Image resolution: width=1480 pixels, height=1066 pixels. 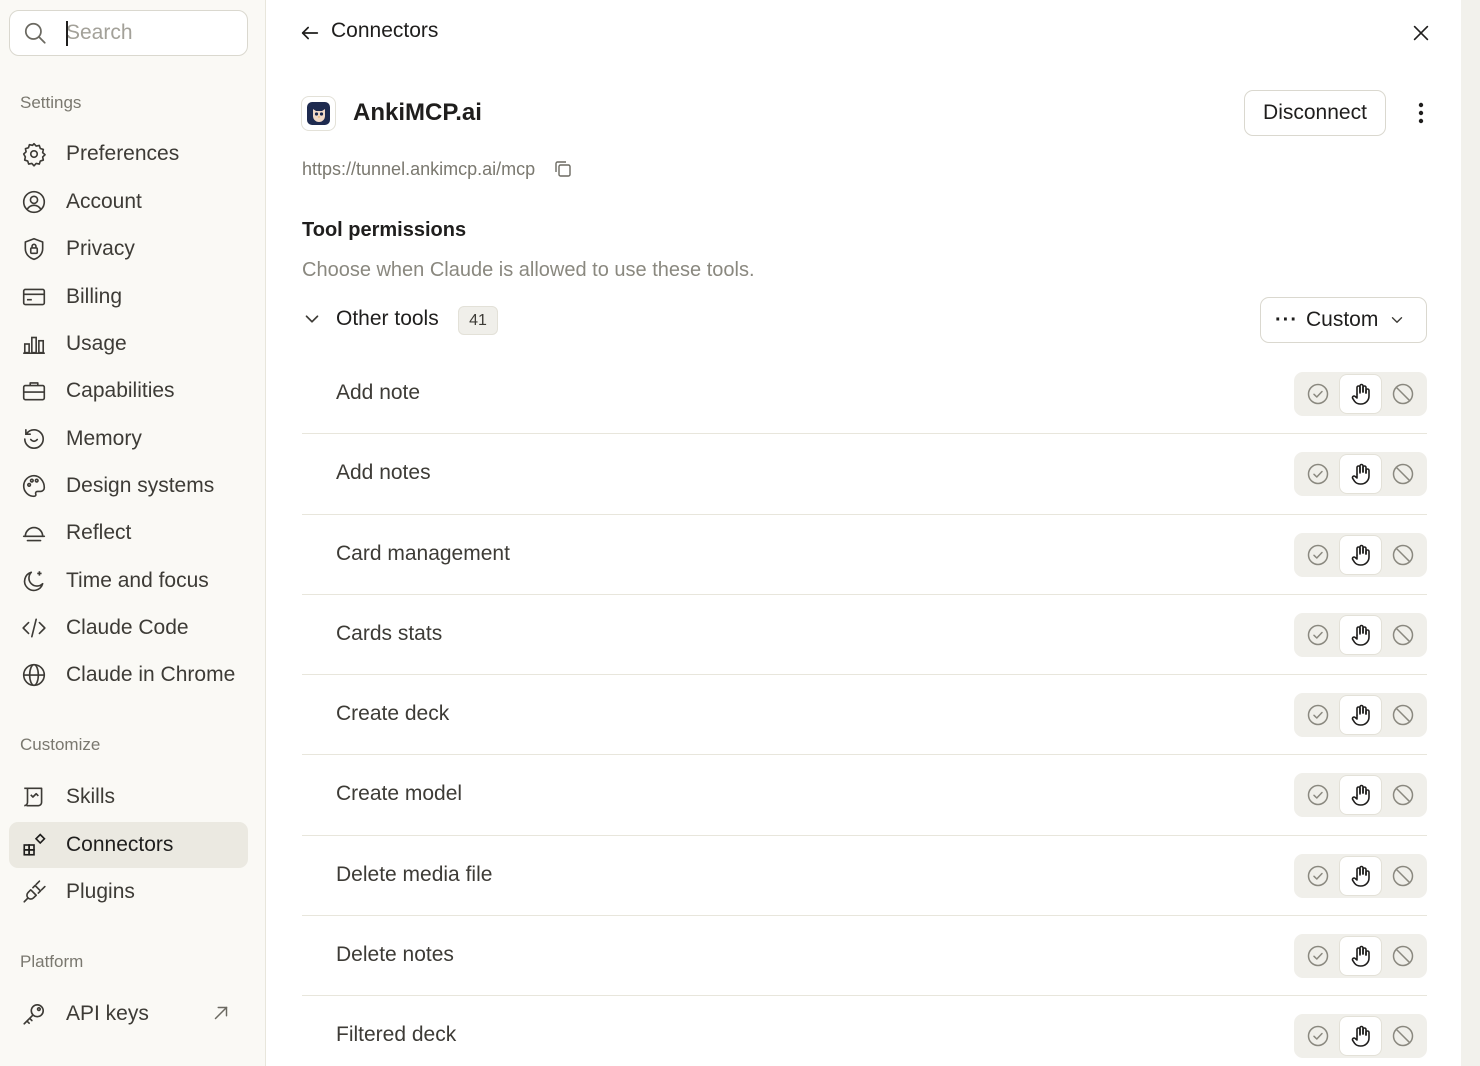 What do you see at coordinates (151, 674) in the screenshot?
I see `sidebar-item-label: Claude in Chrome` at bounding box center [151, 674].